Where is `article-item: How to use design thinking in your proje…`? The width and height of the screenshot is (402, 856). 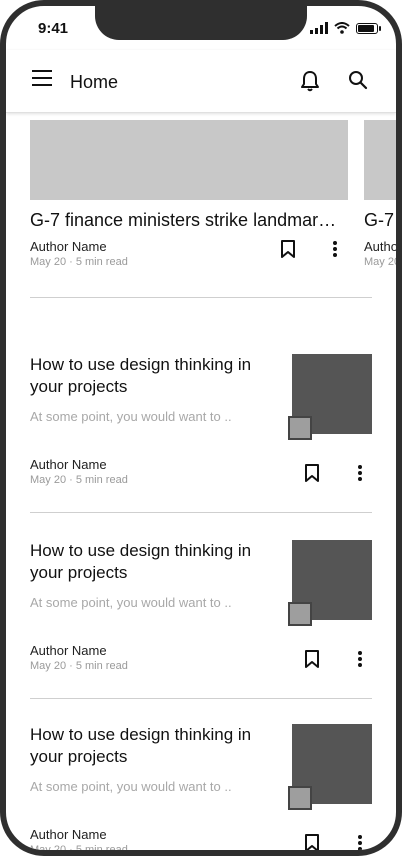 article-item: How to use design thinking in your proje… is located at coordinates (201, 790).